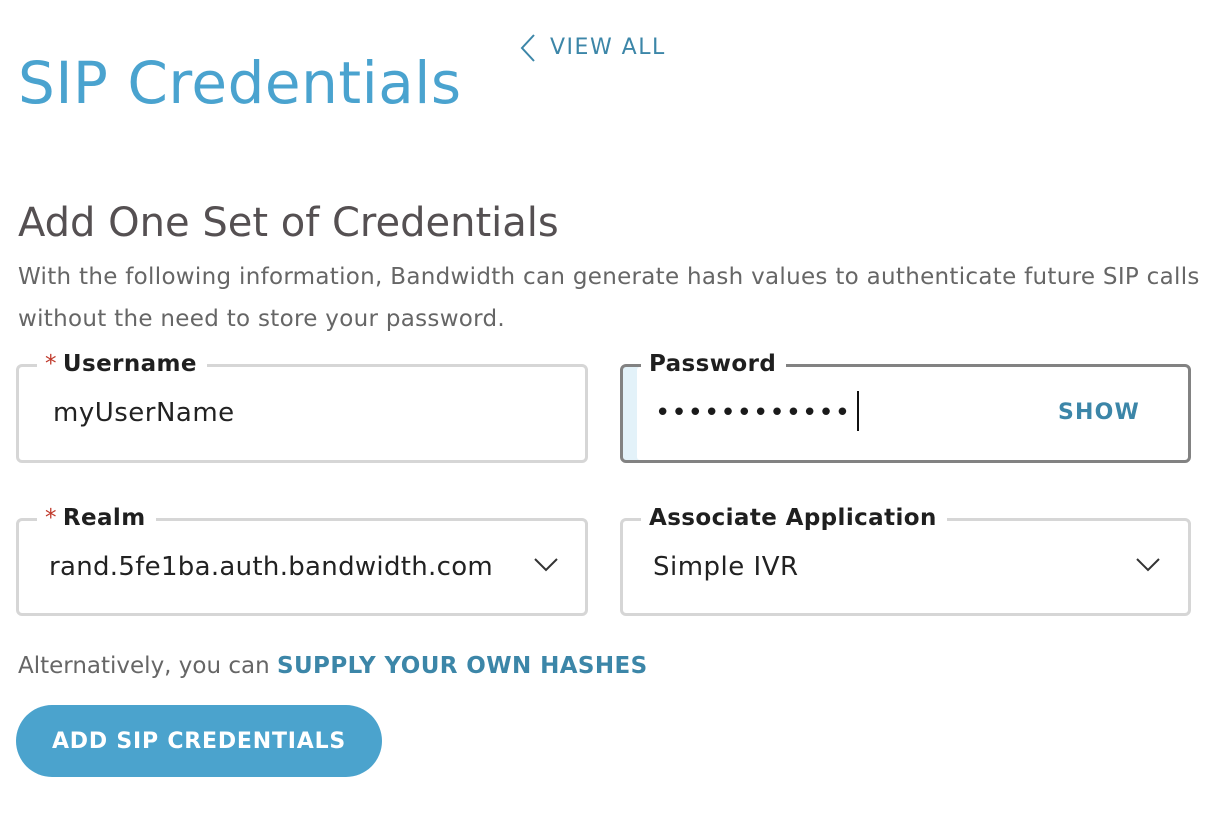  I want to click on text-cursor, so click(858, 410).